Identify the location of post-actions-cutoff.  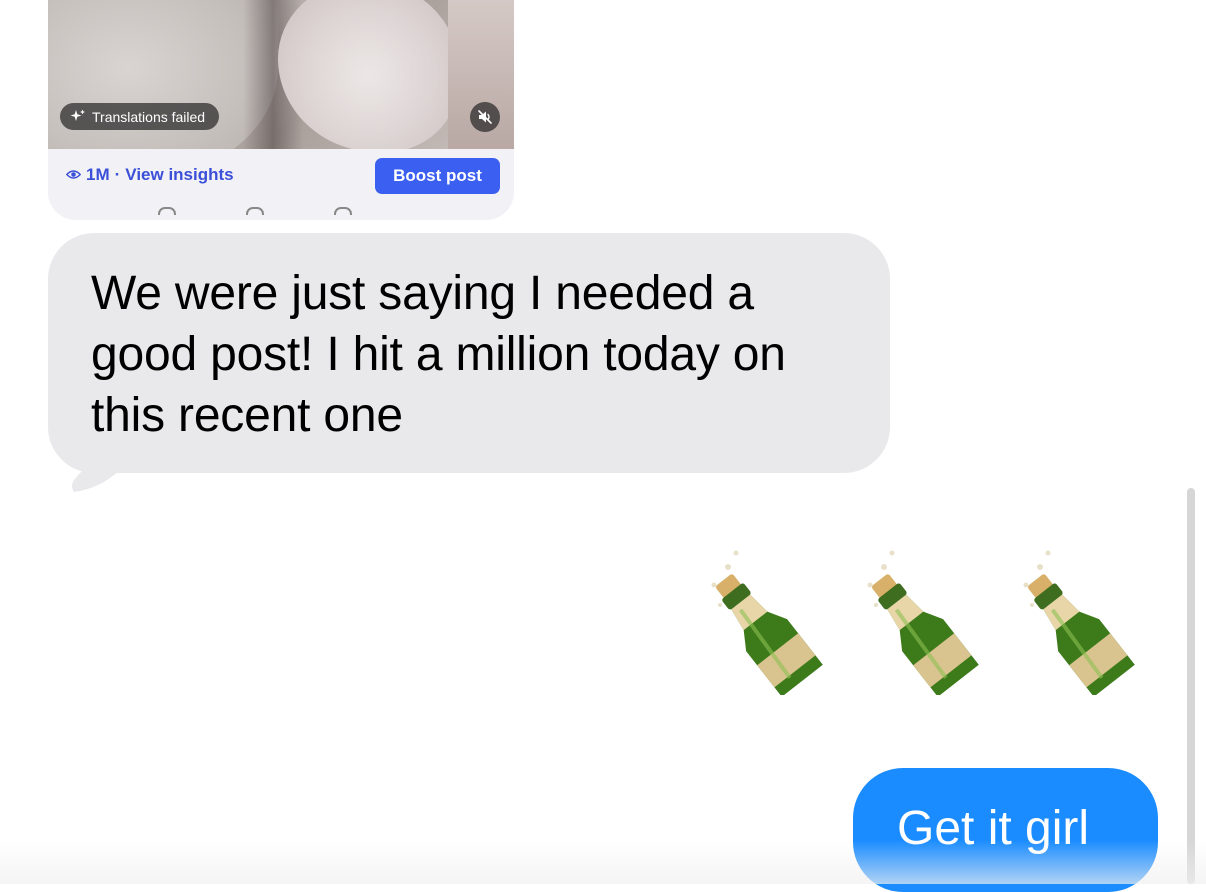
(255, 211).